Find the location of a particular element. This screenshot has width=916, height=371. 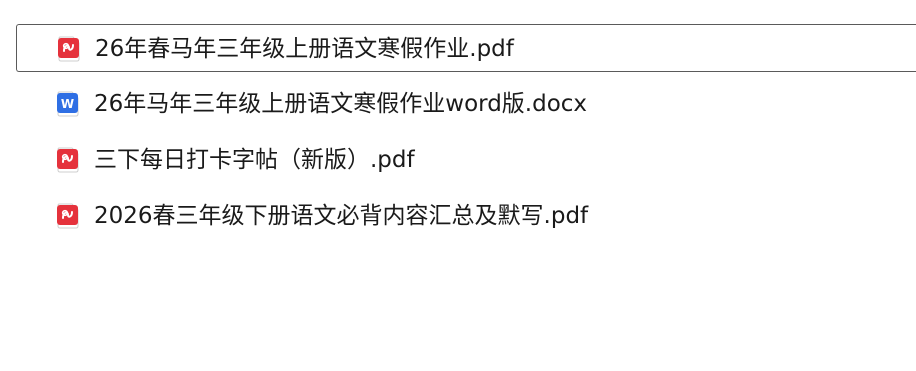

file-row: 2026春三年级下册语文必背内容汇总及默写.pdf is located at coordinates (466, 216).